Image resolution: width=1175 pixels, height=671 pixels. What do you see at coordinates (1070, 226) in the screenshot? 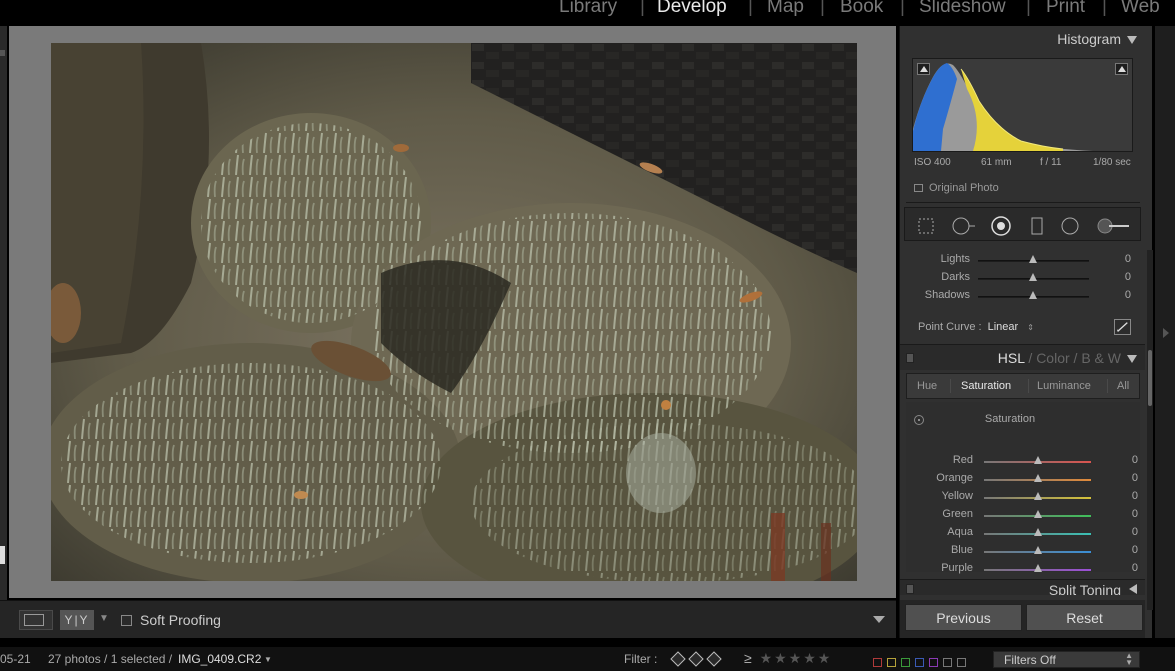
I see `radial-filter-icon` at bounding box center [1070, 226].